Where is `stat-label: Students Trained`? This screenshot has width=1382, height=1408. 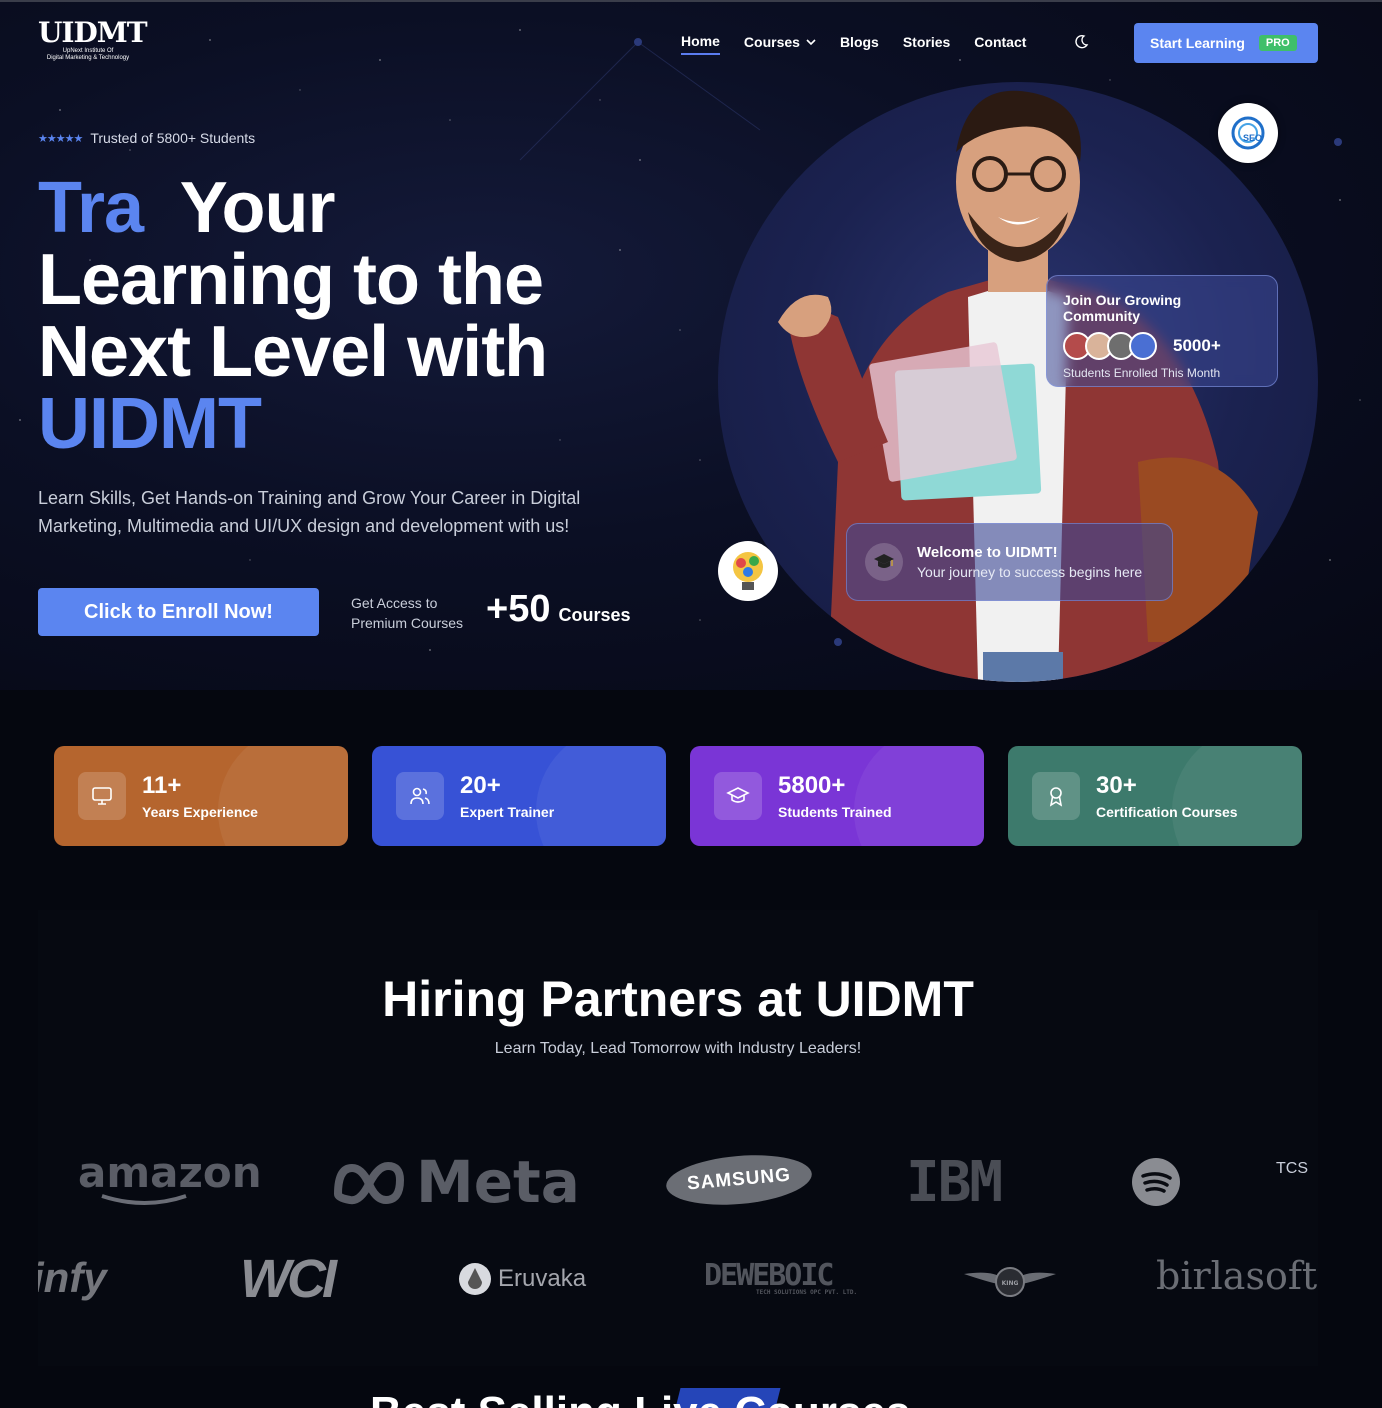 stat-label: Students Trained is located at coordinates (835, 812).